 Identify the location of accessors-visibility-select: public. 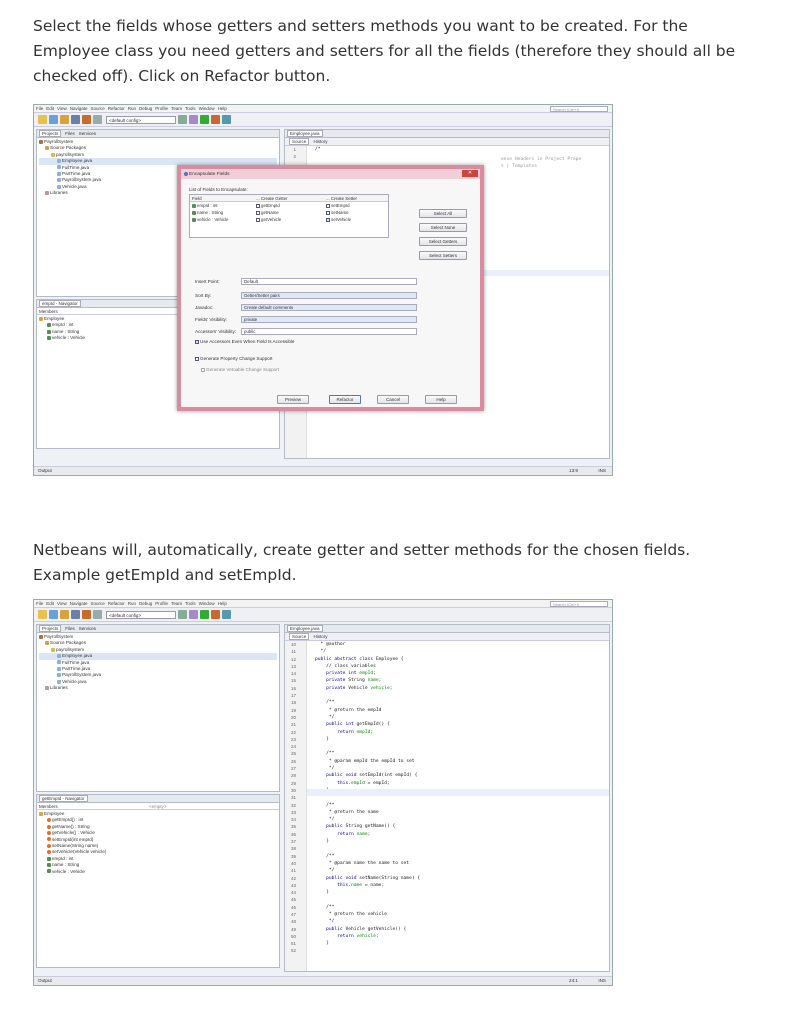
(329, 331).